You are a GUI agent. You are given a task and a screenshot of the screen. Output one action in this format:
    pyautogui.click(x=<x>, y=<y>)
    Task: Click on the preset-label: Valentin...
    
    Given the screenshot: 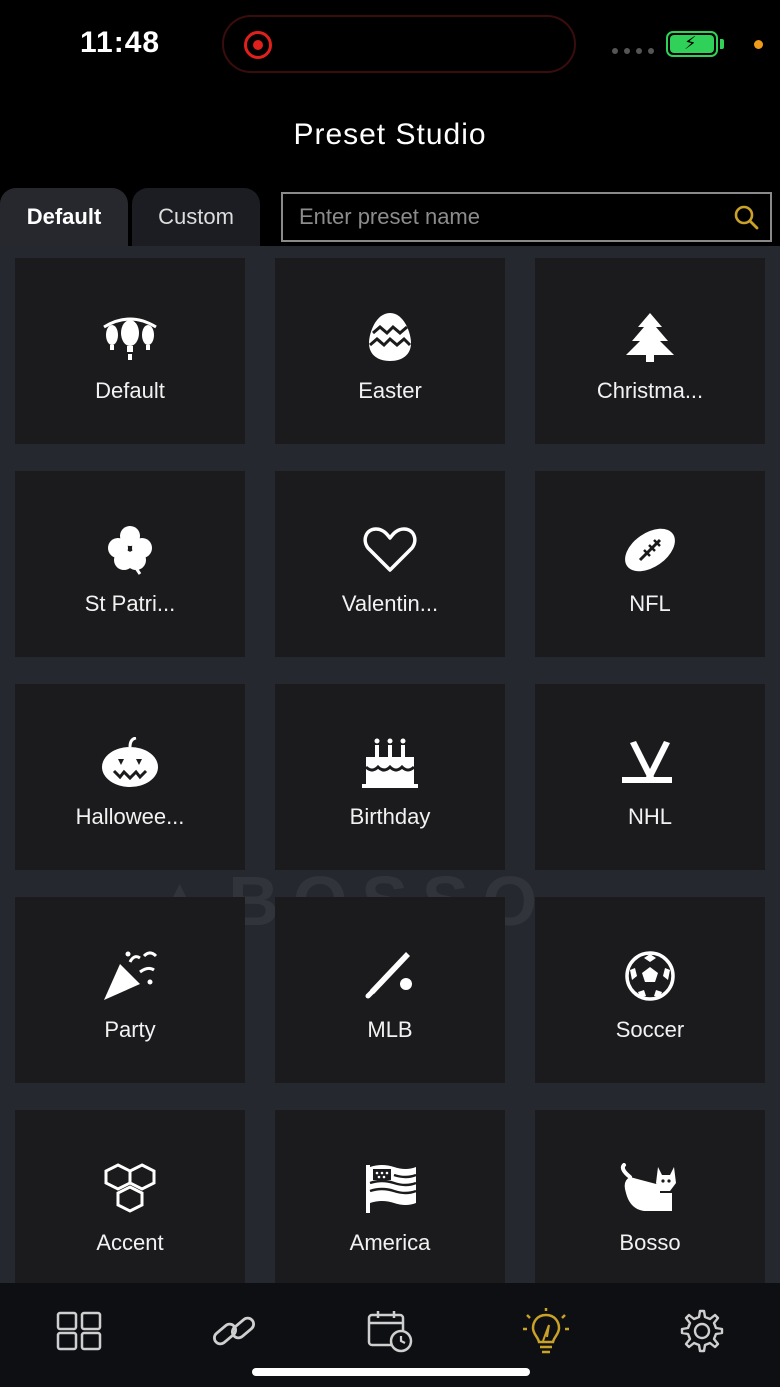 What is the action you would take?
    pyautogui.click(x=390, y=603)
    